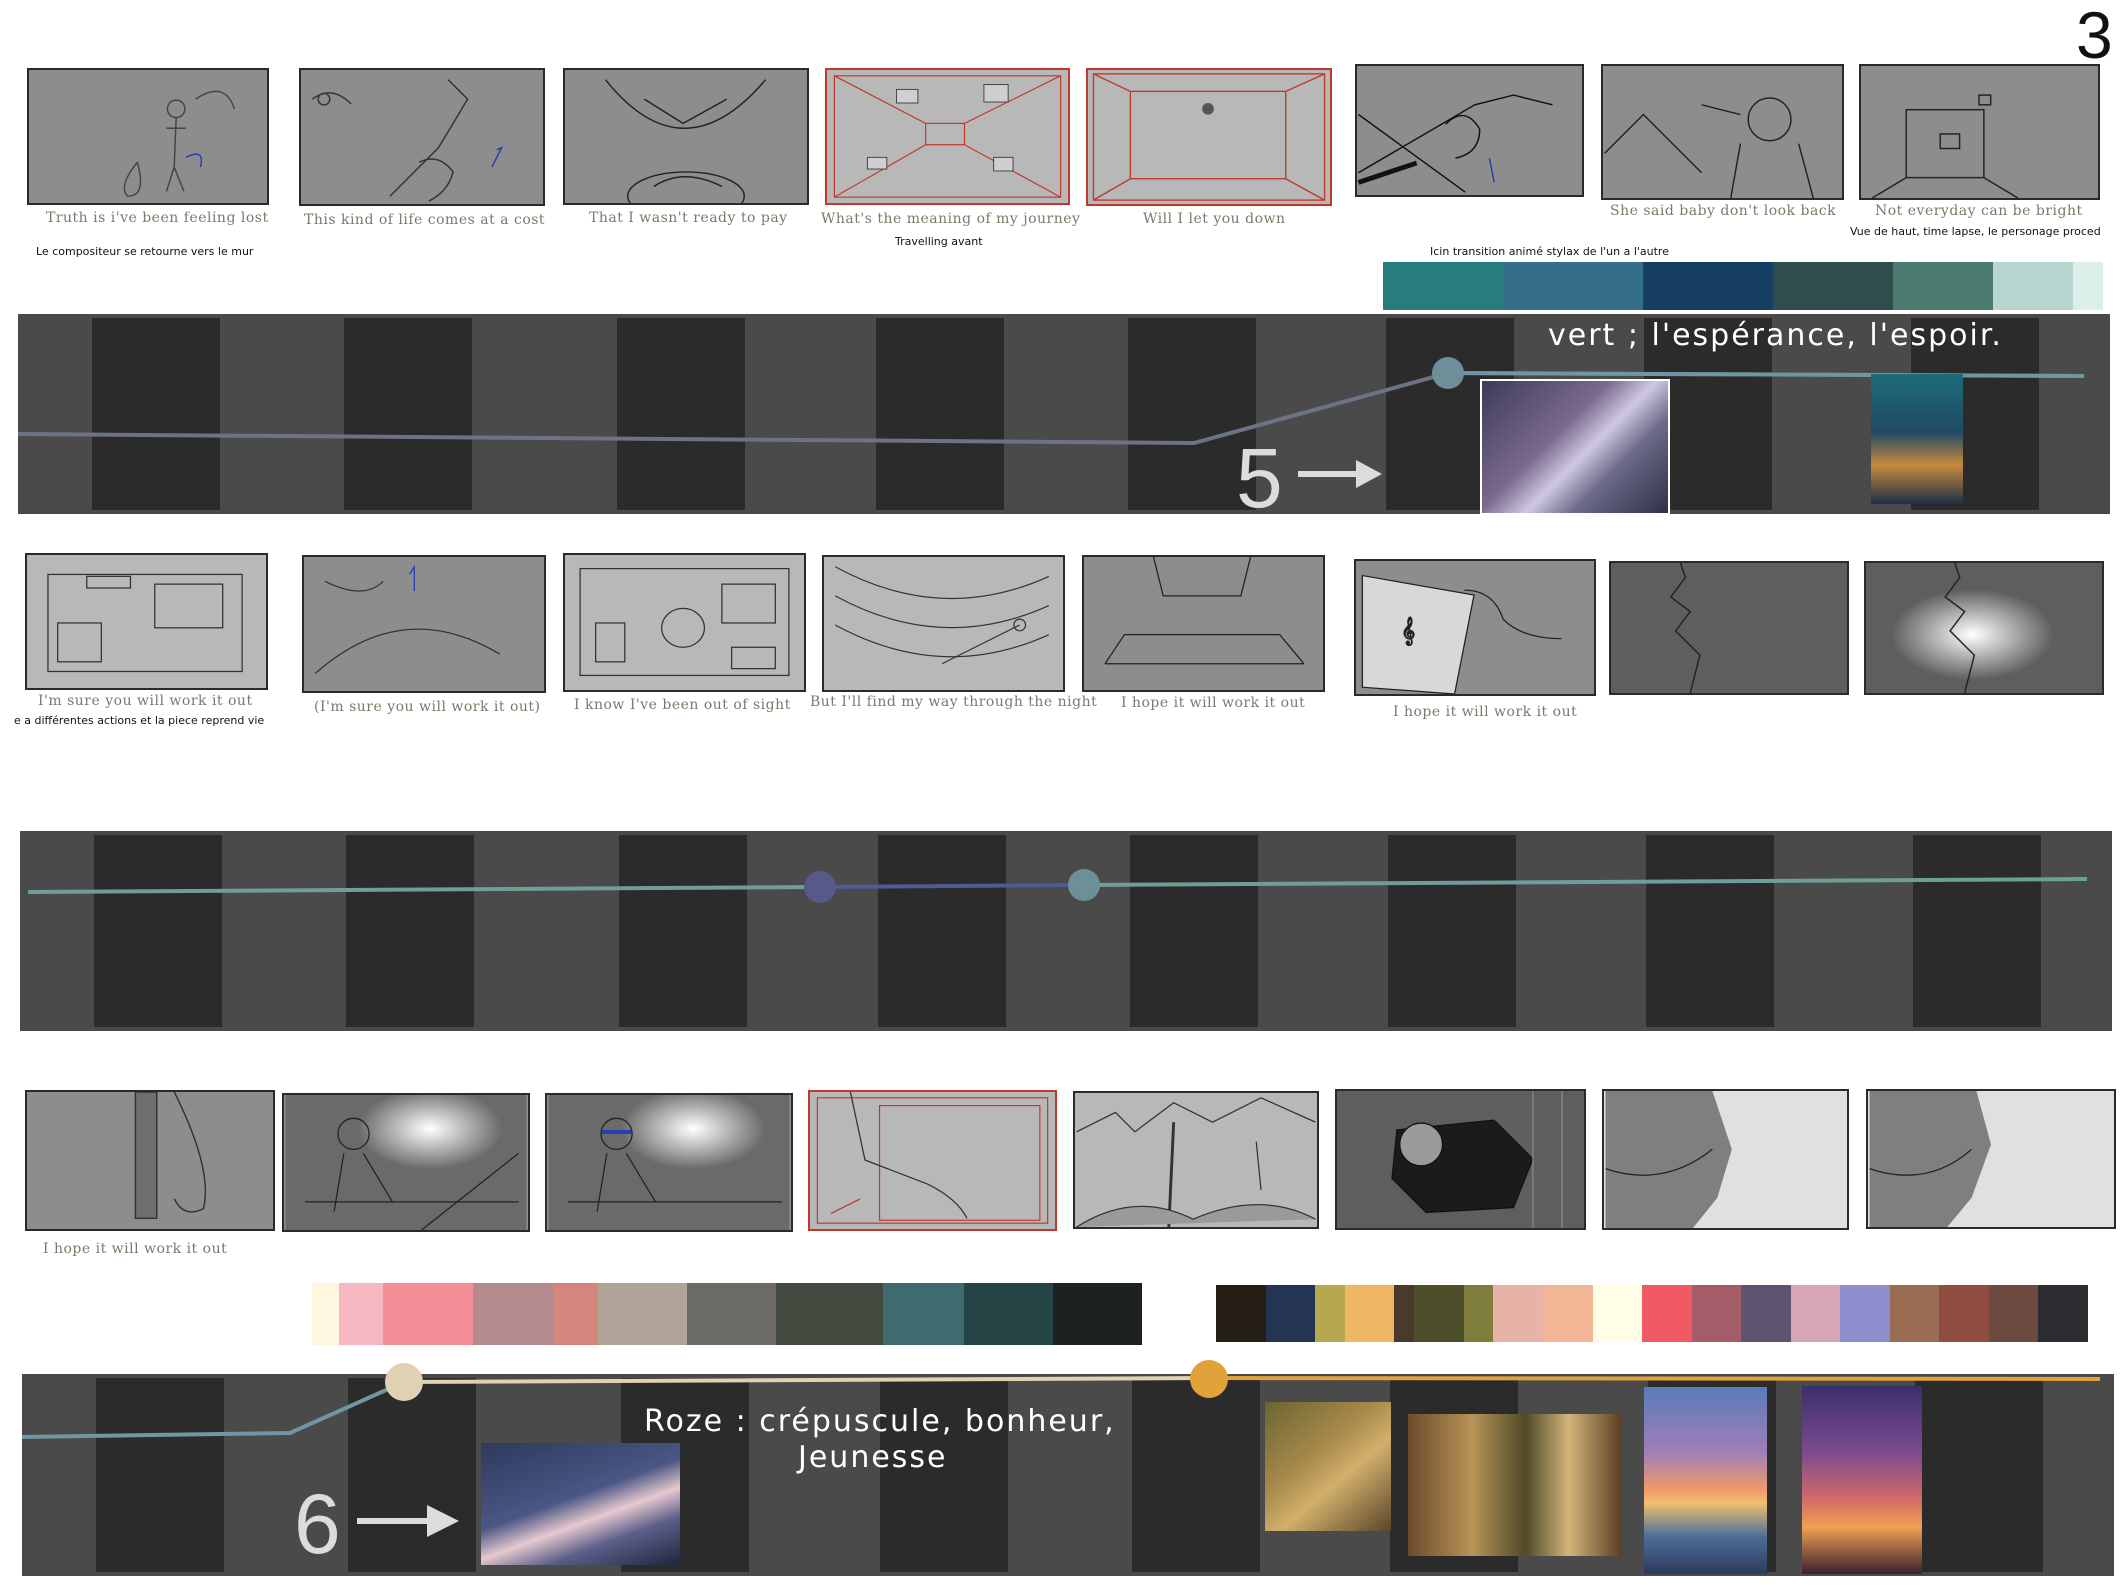  What do you see at coordinates (1328, 1466) in the screenshot?
I see `reference-image-forest-characters` at bounding box center [1328, 1466].